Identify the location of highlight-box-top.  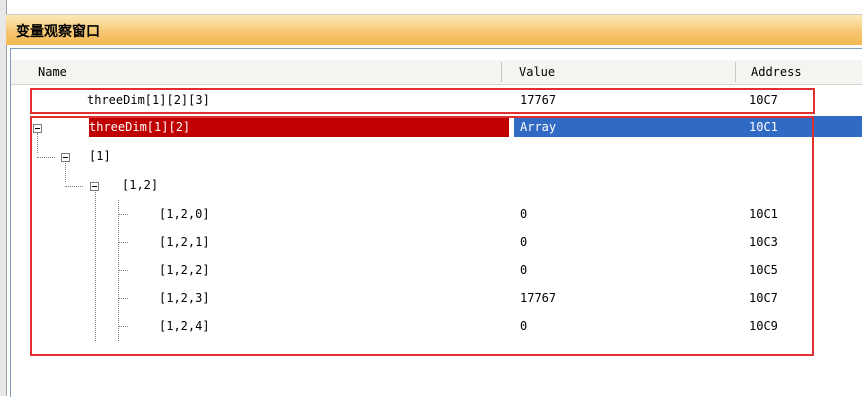
(422, 101).